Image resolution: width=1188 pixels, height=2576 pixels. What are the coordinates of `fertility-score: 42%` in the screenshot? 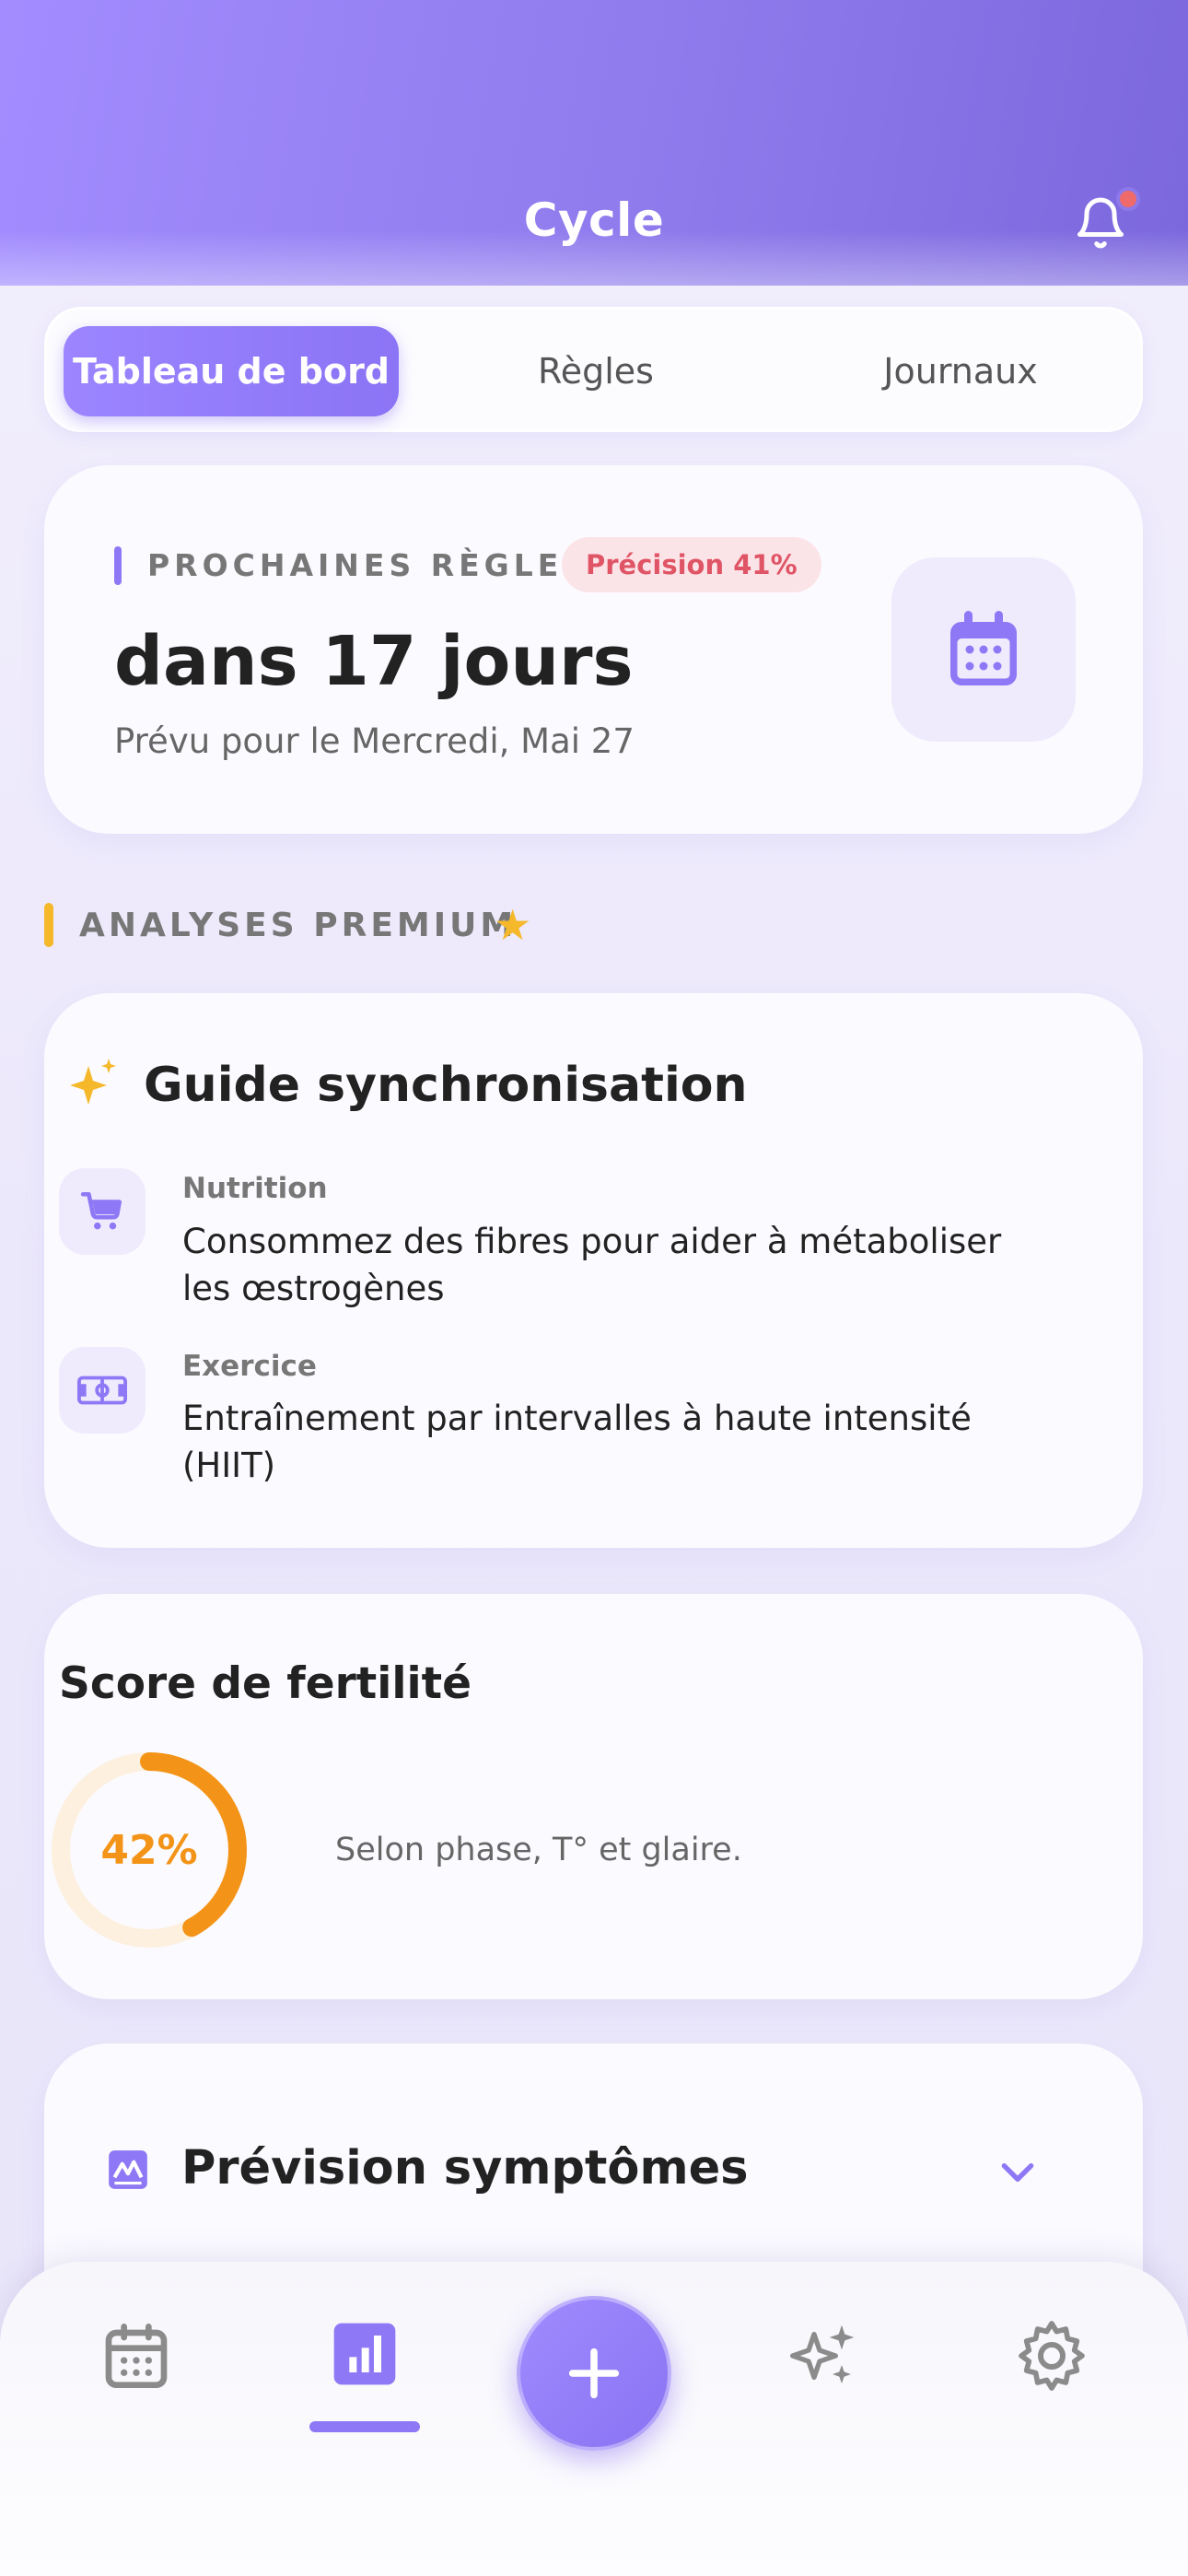 It's located at (149, 1850).